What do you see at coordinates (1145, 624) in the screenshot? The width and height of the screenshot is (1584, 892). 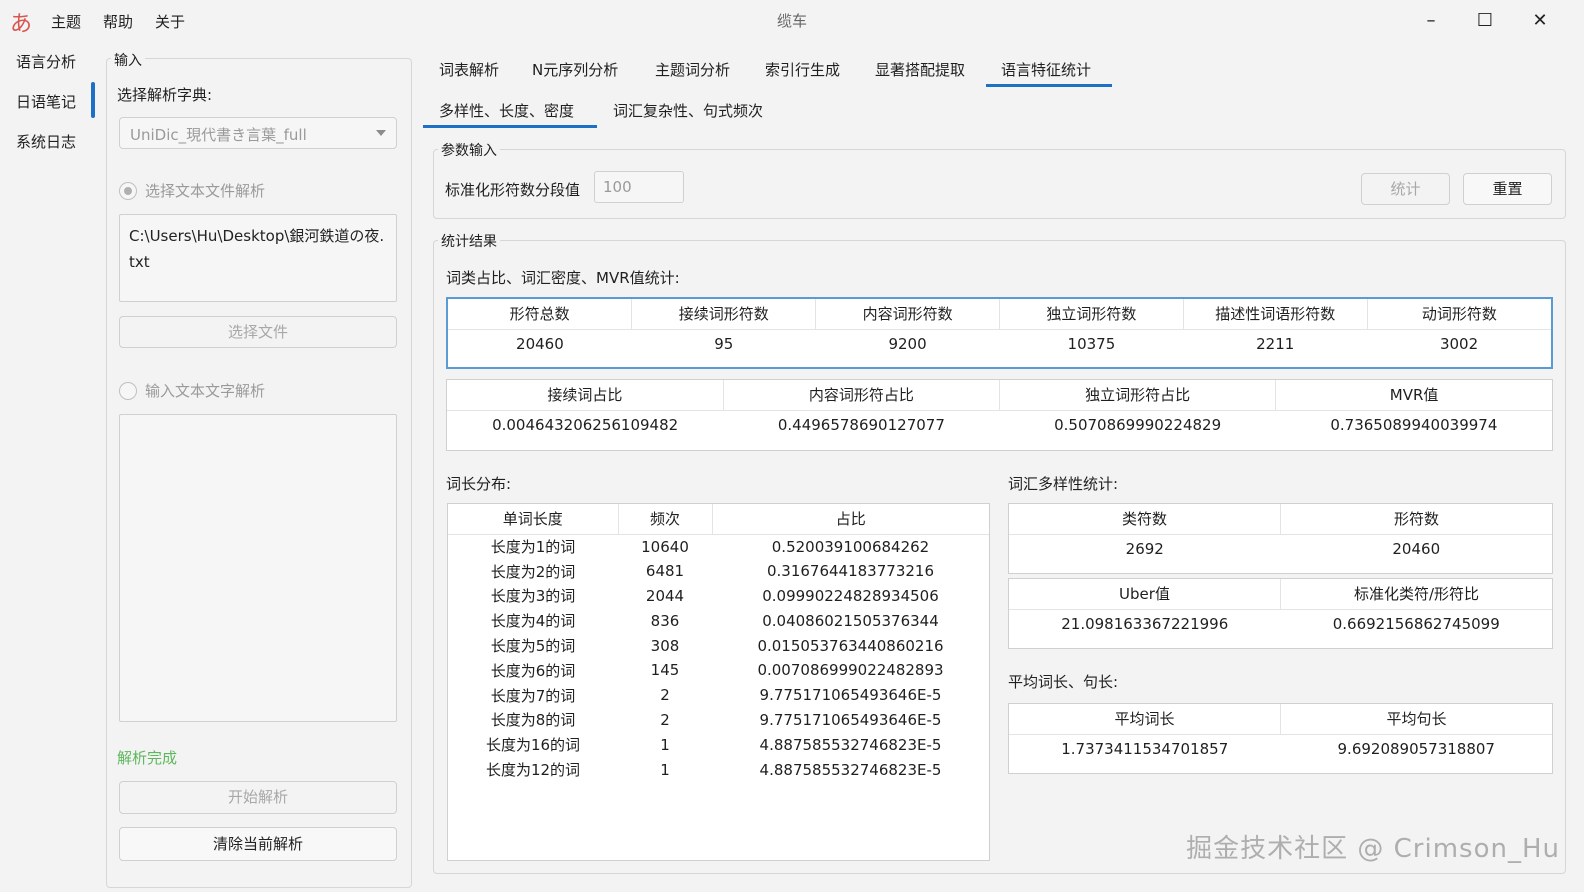 I see `table-cell: 21.098163367221996` at bounding box center [1145, 624].